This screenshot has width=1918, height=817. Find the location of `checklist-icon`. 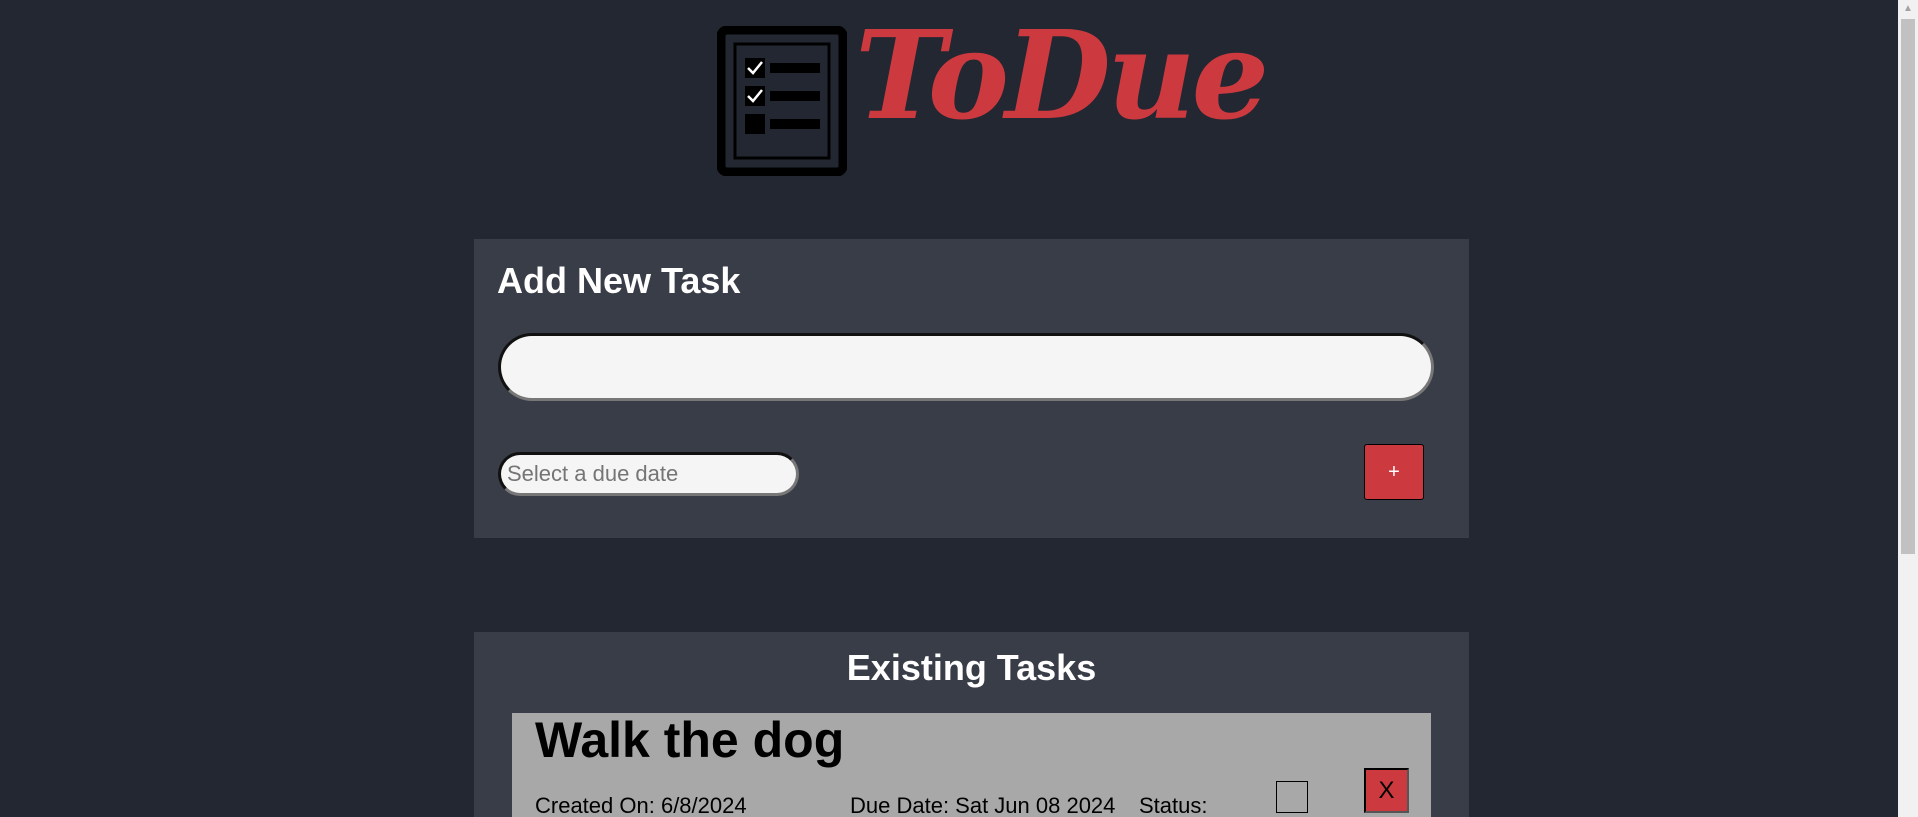

checklist-icon is located at coordinates (782, 101).